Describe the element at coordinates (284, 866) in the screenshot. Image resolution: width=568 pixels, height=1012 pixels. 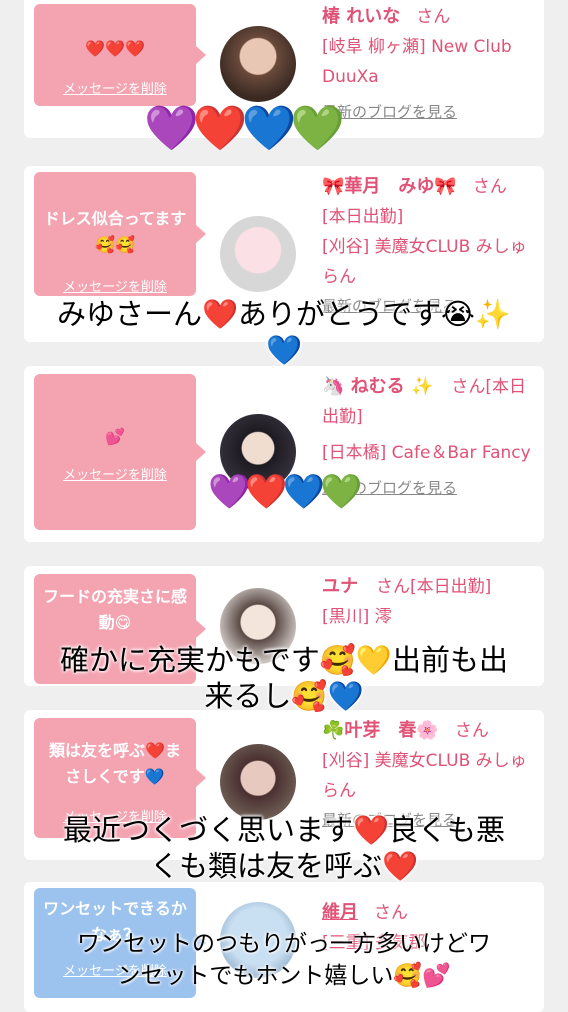
I see `caption-3-line-2: くも類は友を呼ぶ❤️` at that location.